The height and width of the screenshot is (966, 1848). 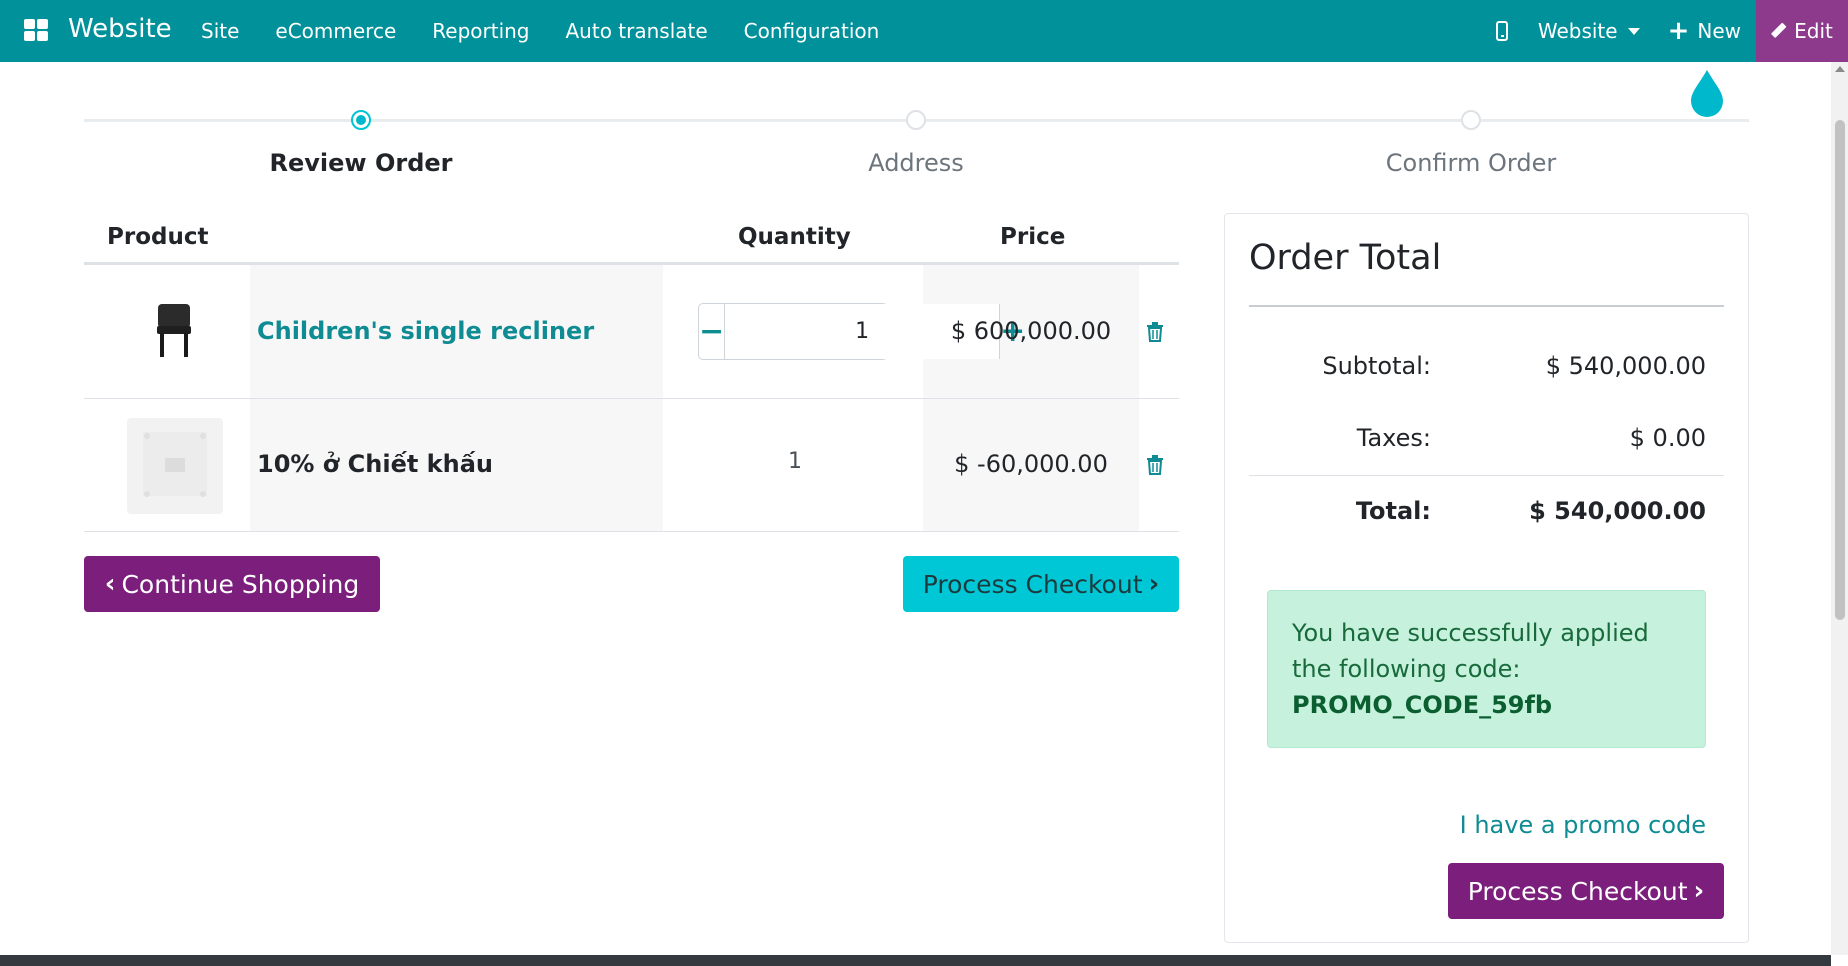 What do you see at coordinates (1840, 69) in the screenshot?
I see `scroll-up-arrow-icon` at bounding box center [1840, 69].